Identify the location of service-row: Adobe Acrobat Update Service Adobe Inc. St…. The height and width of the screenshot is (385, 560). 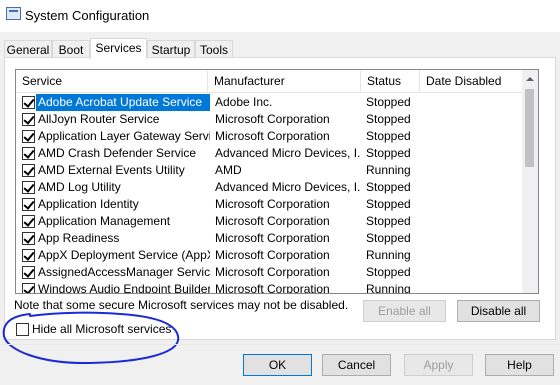
(269, 102).